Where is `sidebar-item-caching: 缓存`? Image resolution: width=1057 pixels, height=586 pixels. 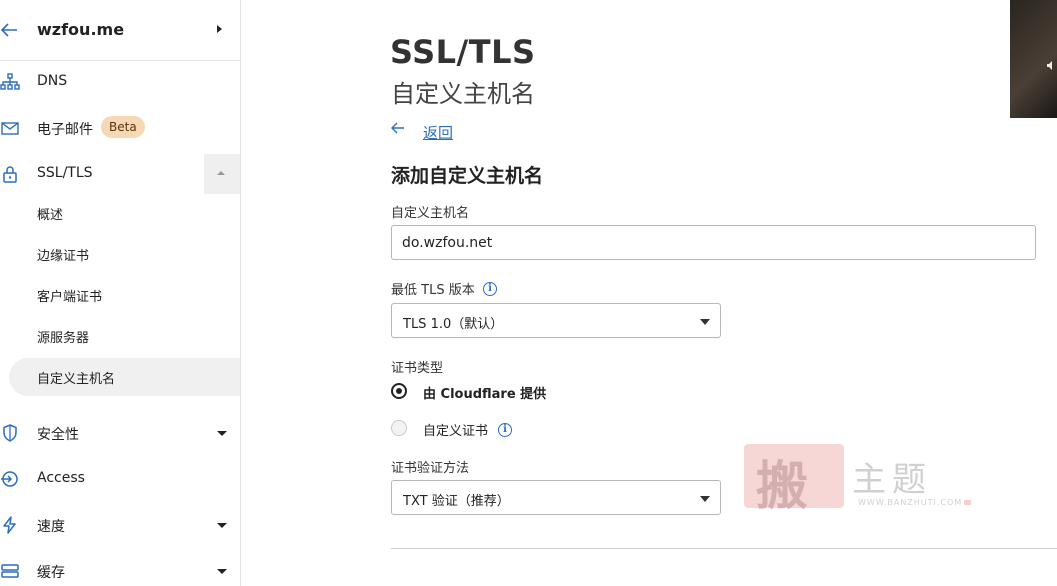 sidebar-item-caching: 缓存 is located at coordinates (120, 568).